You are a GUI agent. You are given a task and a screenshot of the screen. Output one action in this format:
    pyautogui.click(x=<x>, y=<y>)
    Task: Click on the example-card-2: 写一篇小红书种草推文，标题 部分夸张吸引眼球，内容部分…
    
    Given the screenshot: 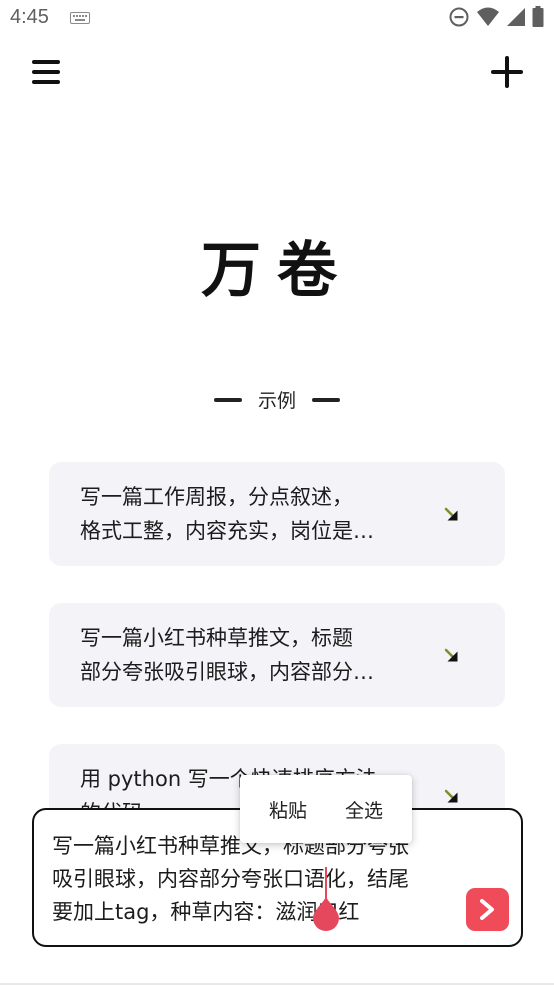 What is the action you would take?
    pyautogui.click(x=277, y=655)
    